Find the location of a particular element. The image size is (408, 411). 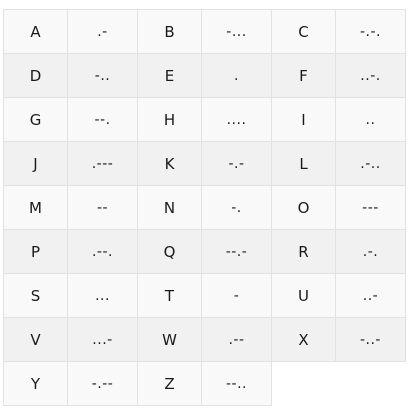

morse-code-cell: .-.. is located at coordinates (370, 163).